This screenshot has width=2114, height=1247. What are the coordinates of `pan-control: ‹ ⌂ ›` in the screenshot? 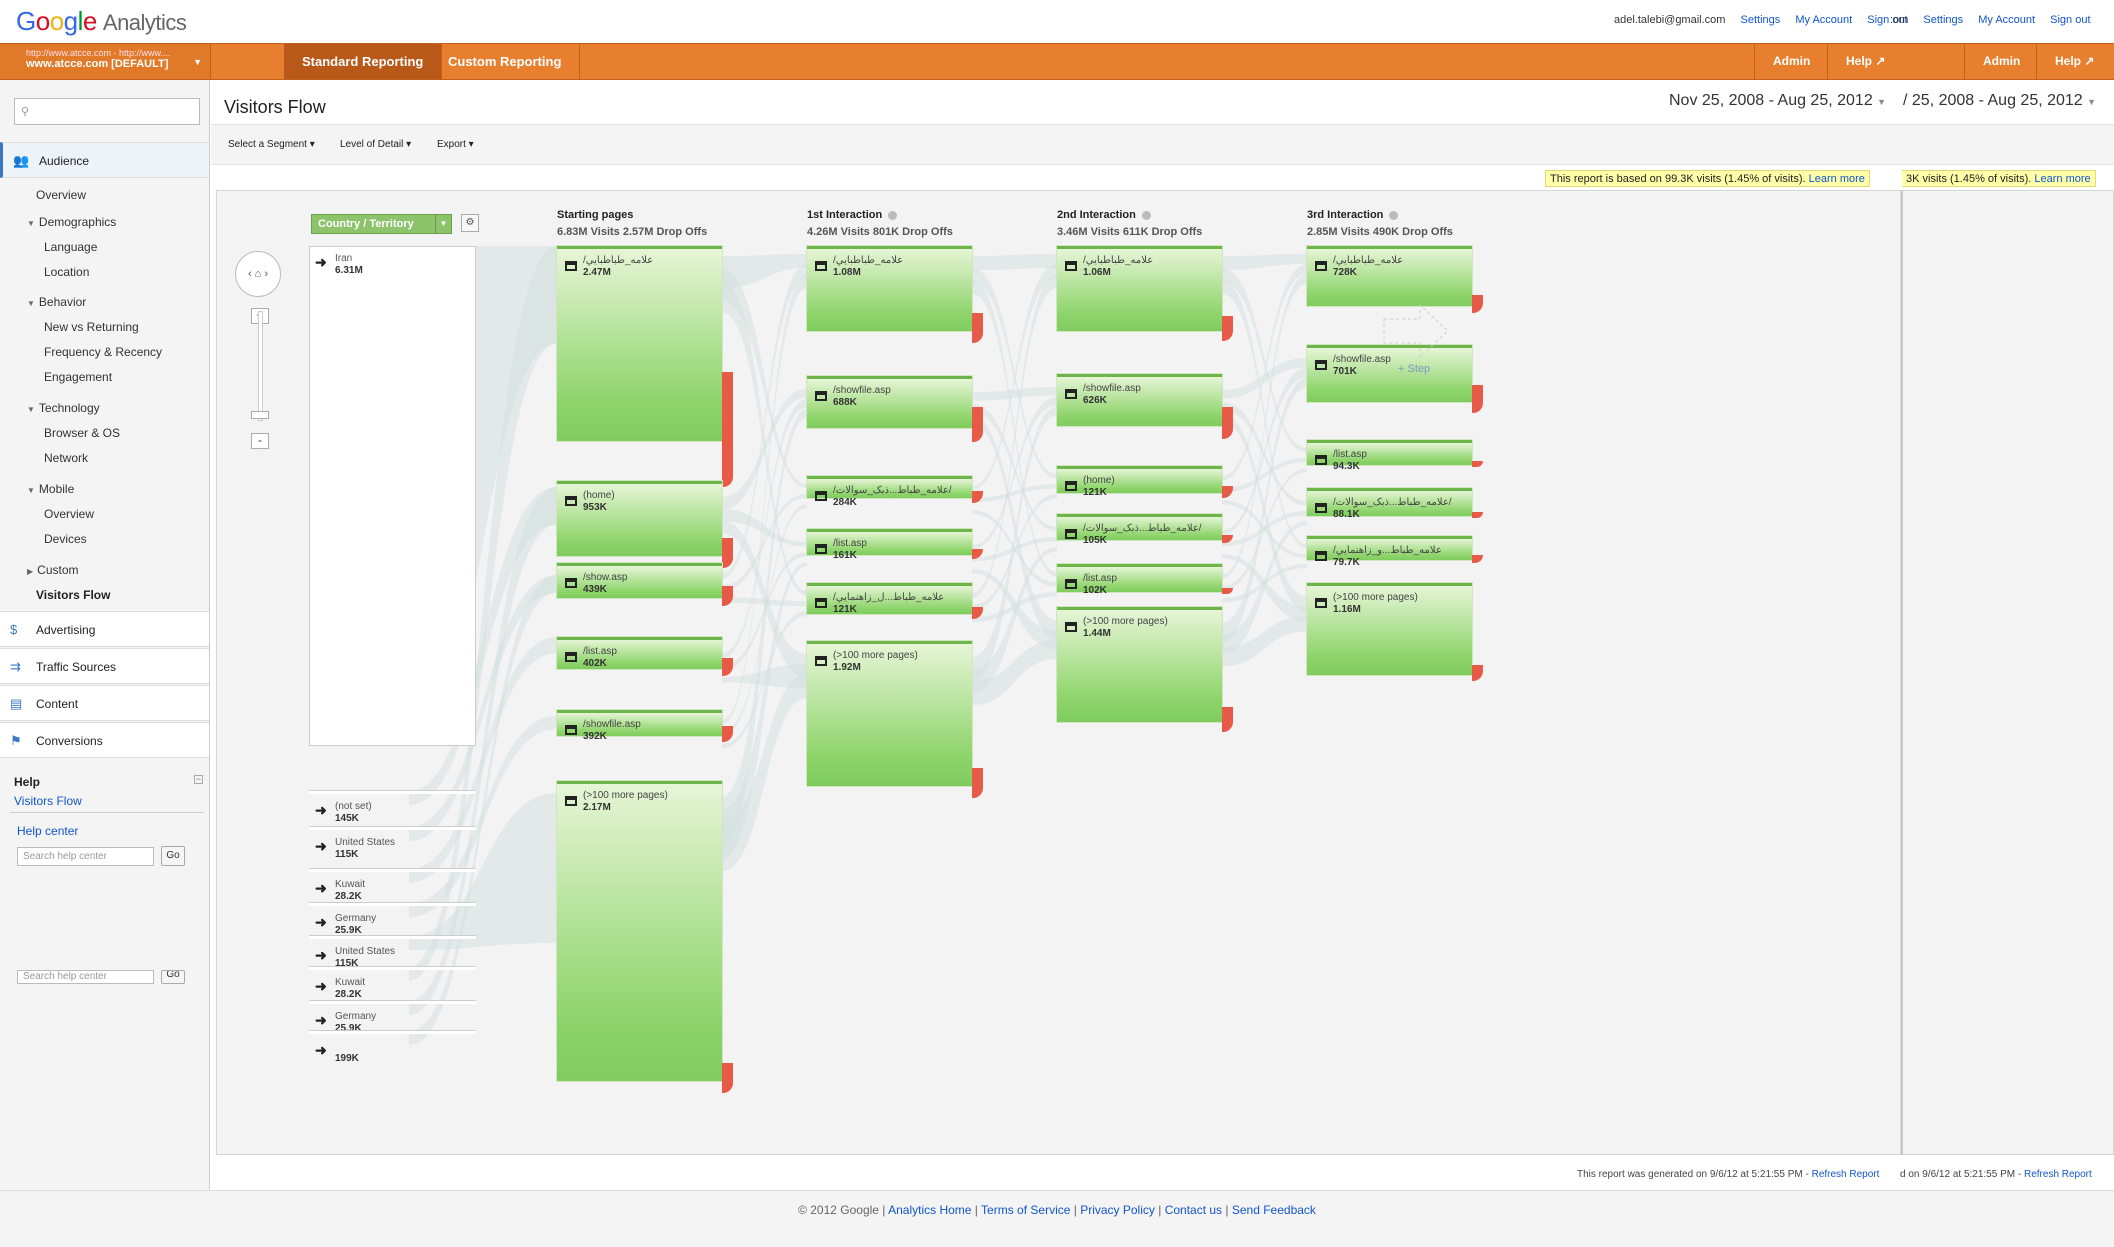 It's located at (258, 274).